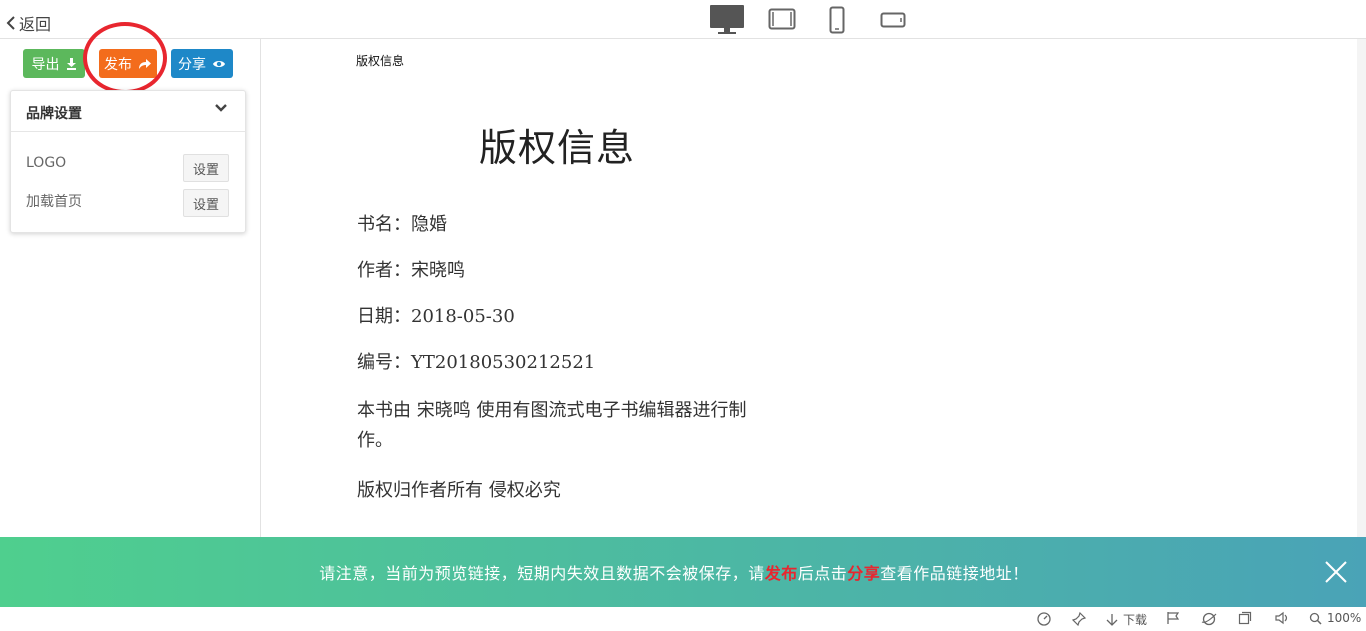 The width and height of the screenshot is (1366, 631). Describe the element at coordinates (1361, 288) in the screenshot. I see `scrollbar` at that location.